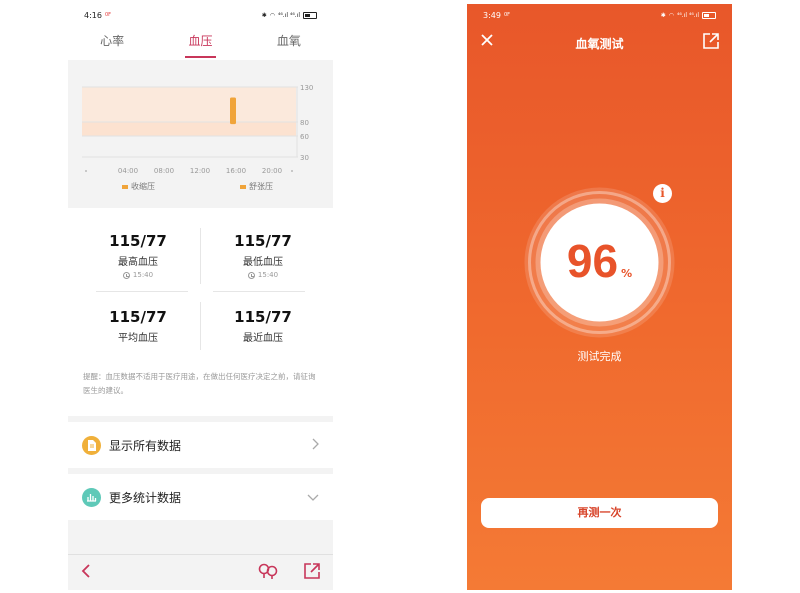  Describe the element at coordinates (306, 88) in the screenshot. I see `y-tick-label: 130` at that location.